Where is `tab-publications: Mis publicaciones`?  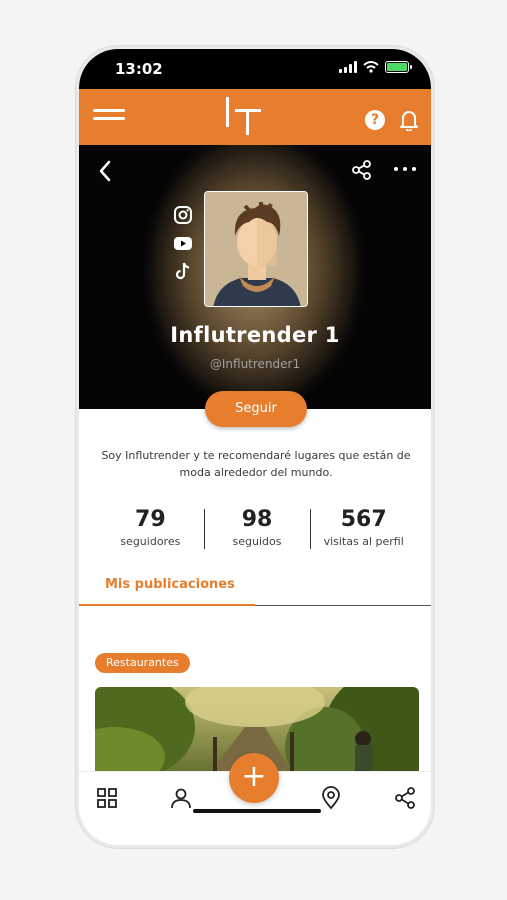 tab-publications: Mis publicaciones is located at coordinates (170, 584).